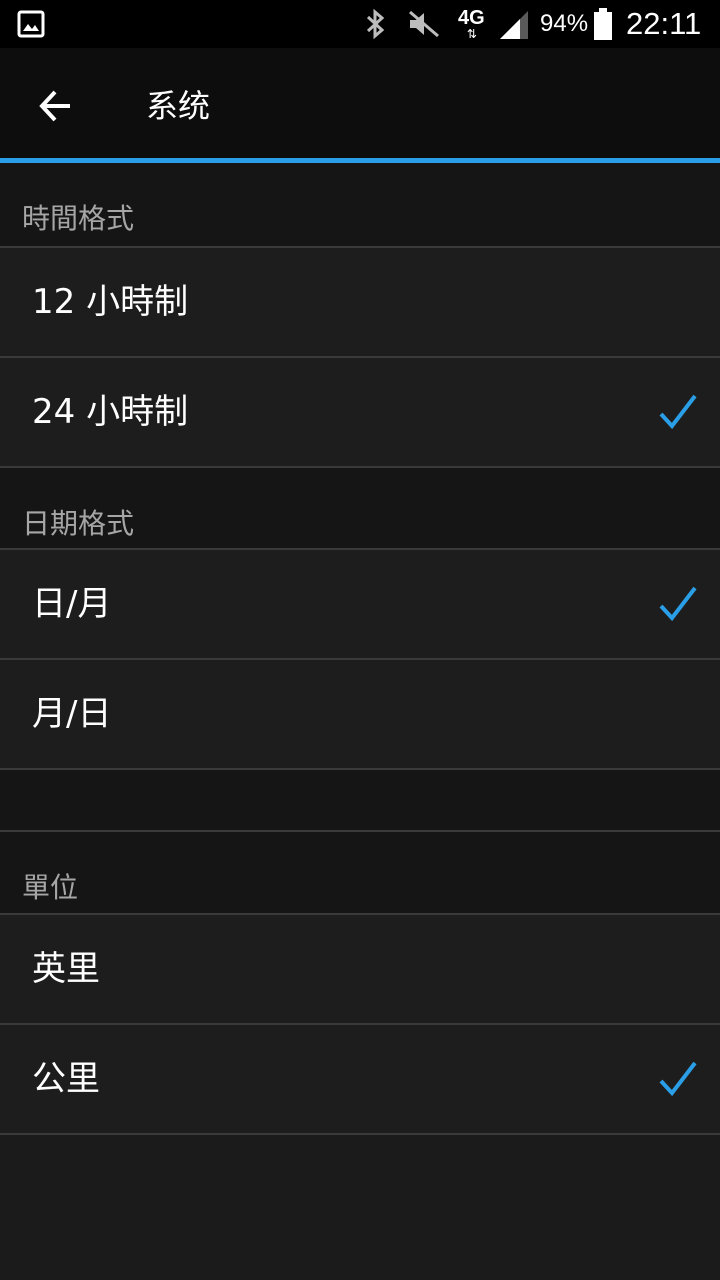 This screenshot has width=720, height=1280. I want to click on section-label: 單位, so click(50, 887).